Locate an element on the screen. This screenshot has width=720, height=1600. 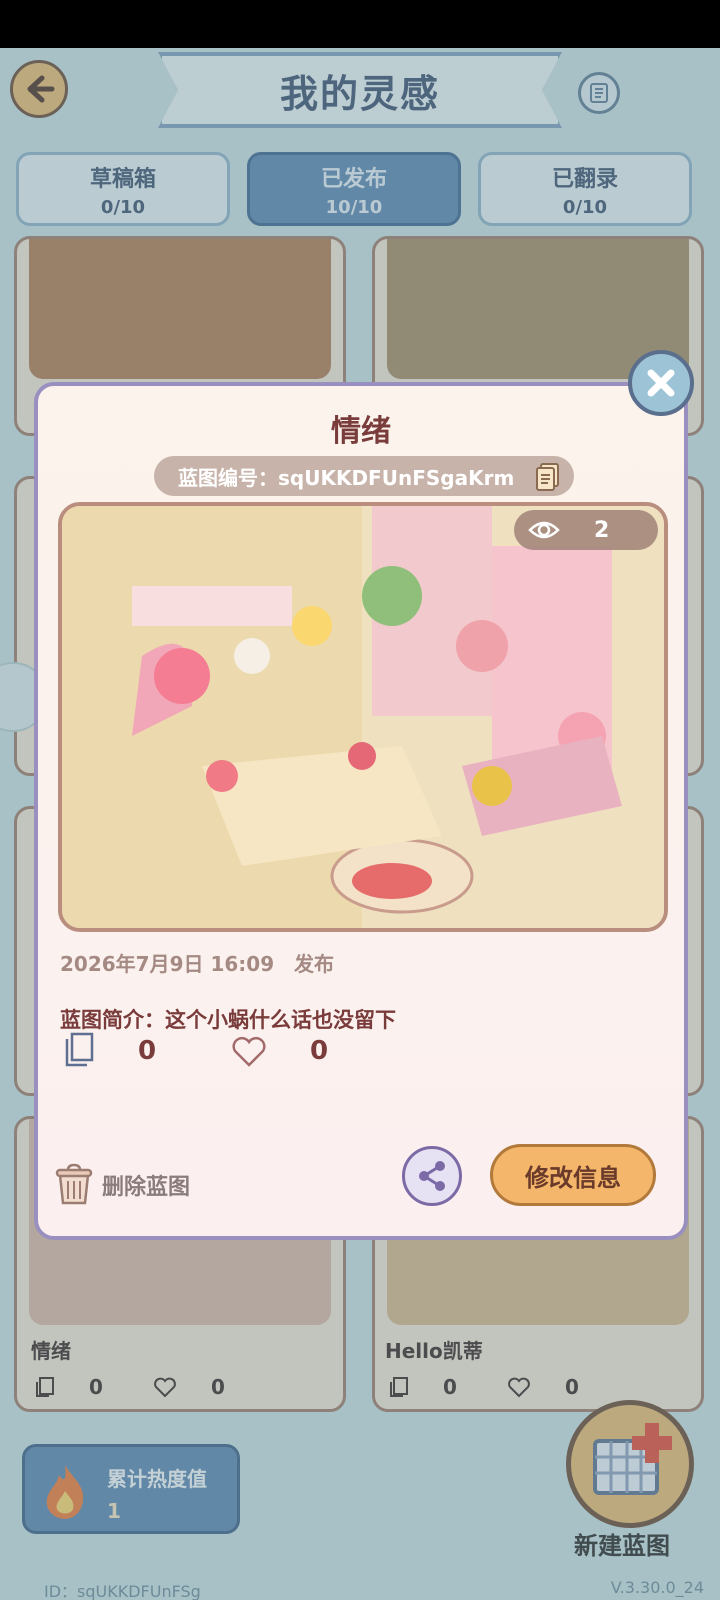
like-count: 0 is located at coordinates (319, 1051).